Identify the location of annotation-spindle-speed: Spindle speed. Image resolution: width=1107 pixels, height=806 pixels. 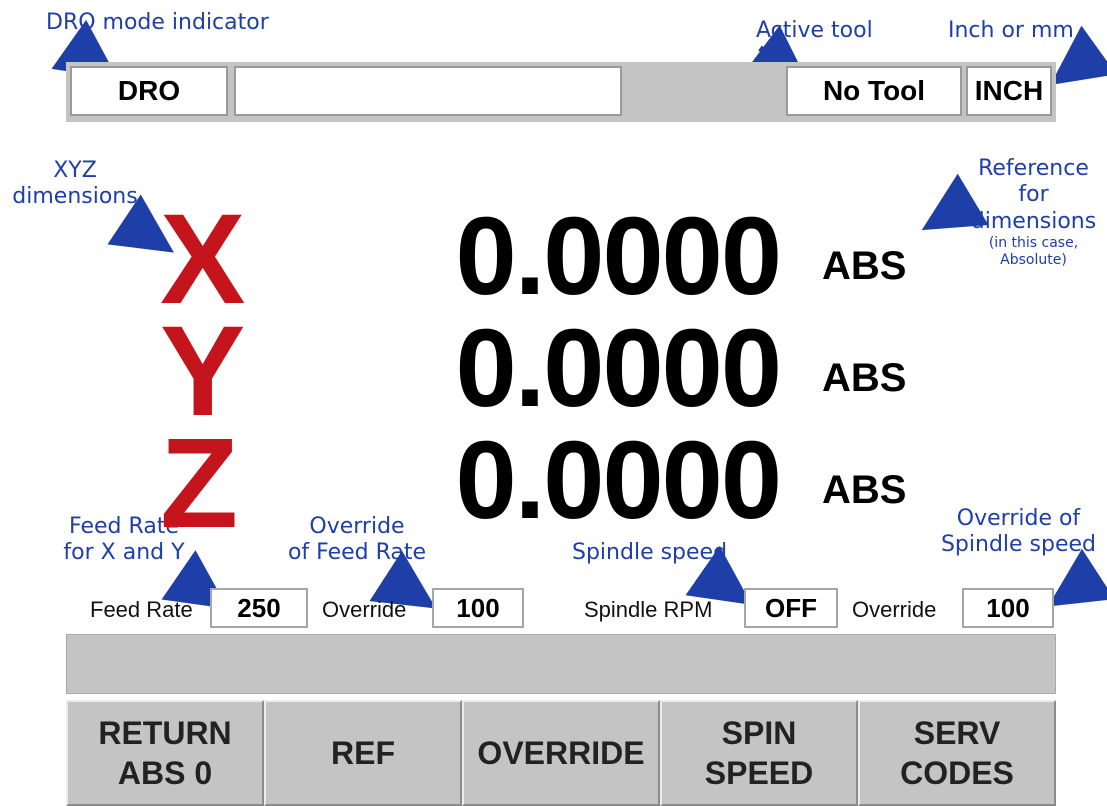
(650, 552).